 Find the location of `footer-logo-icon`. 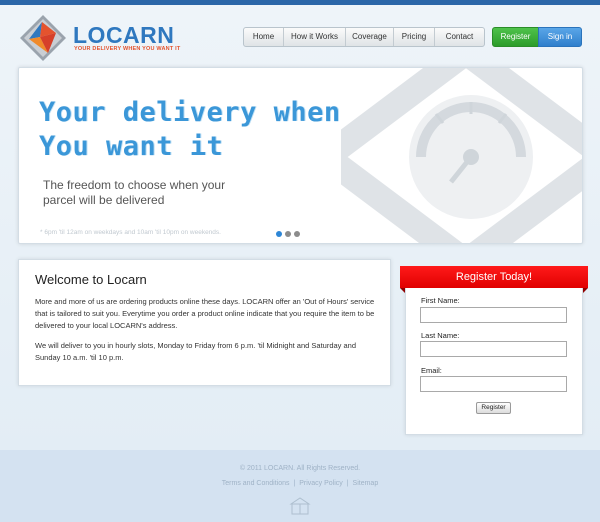

footer-logo-icon is located at coordinates (300, 506).